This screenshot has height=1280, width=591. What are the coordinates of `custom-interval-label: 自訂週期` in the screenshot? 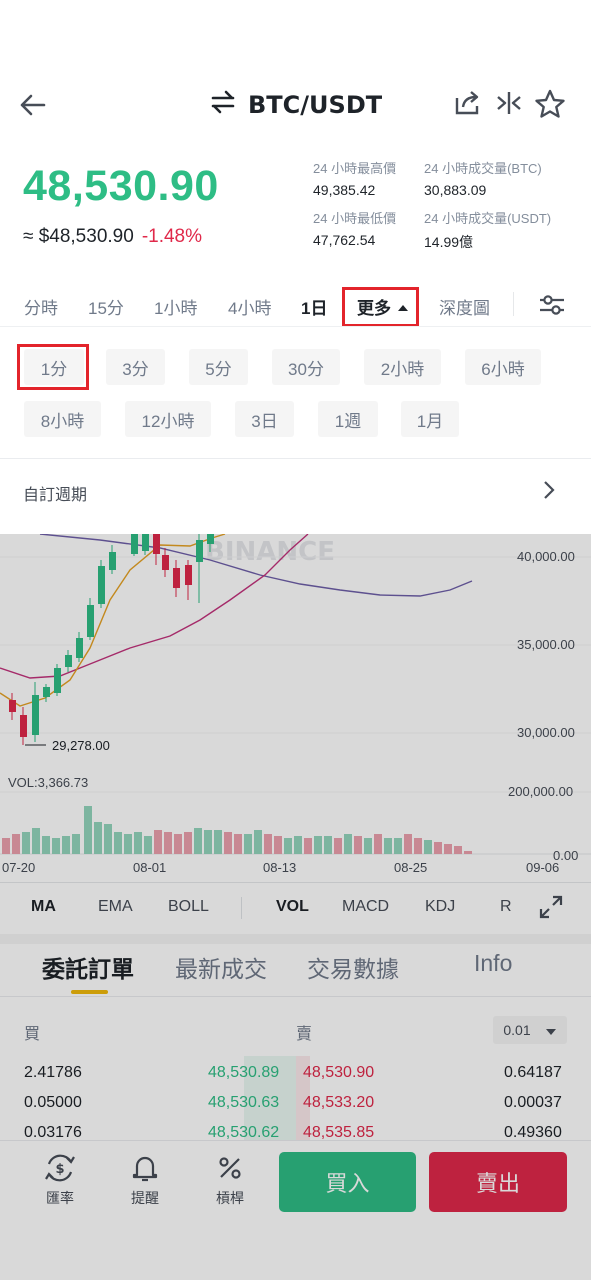 It's located at (55, 493).